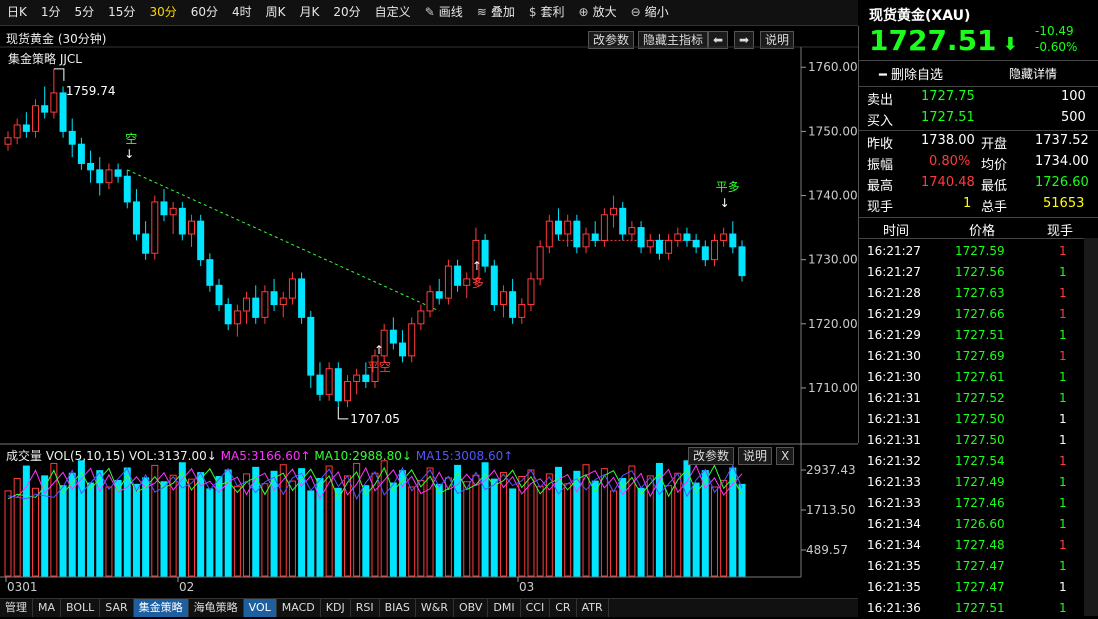 The image size is (1098, 619). What do you see at coordinates (711, 456) in the screenshot?
I see `volume-params-button: 改参数` at bounding box center [711, 456].